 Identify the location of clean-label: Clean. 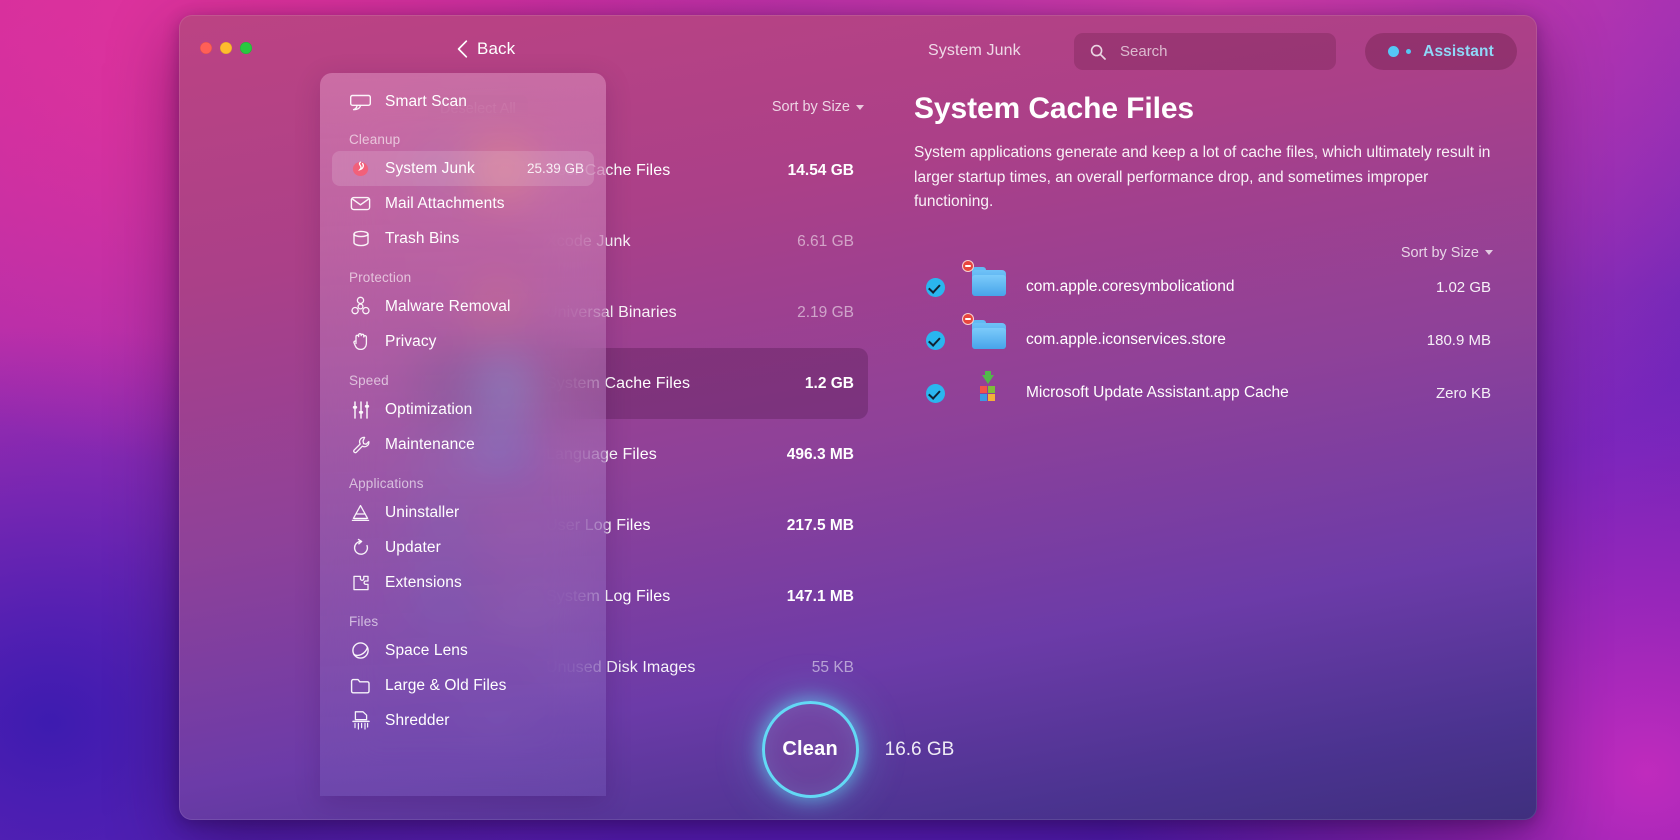
(810, 749).